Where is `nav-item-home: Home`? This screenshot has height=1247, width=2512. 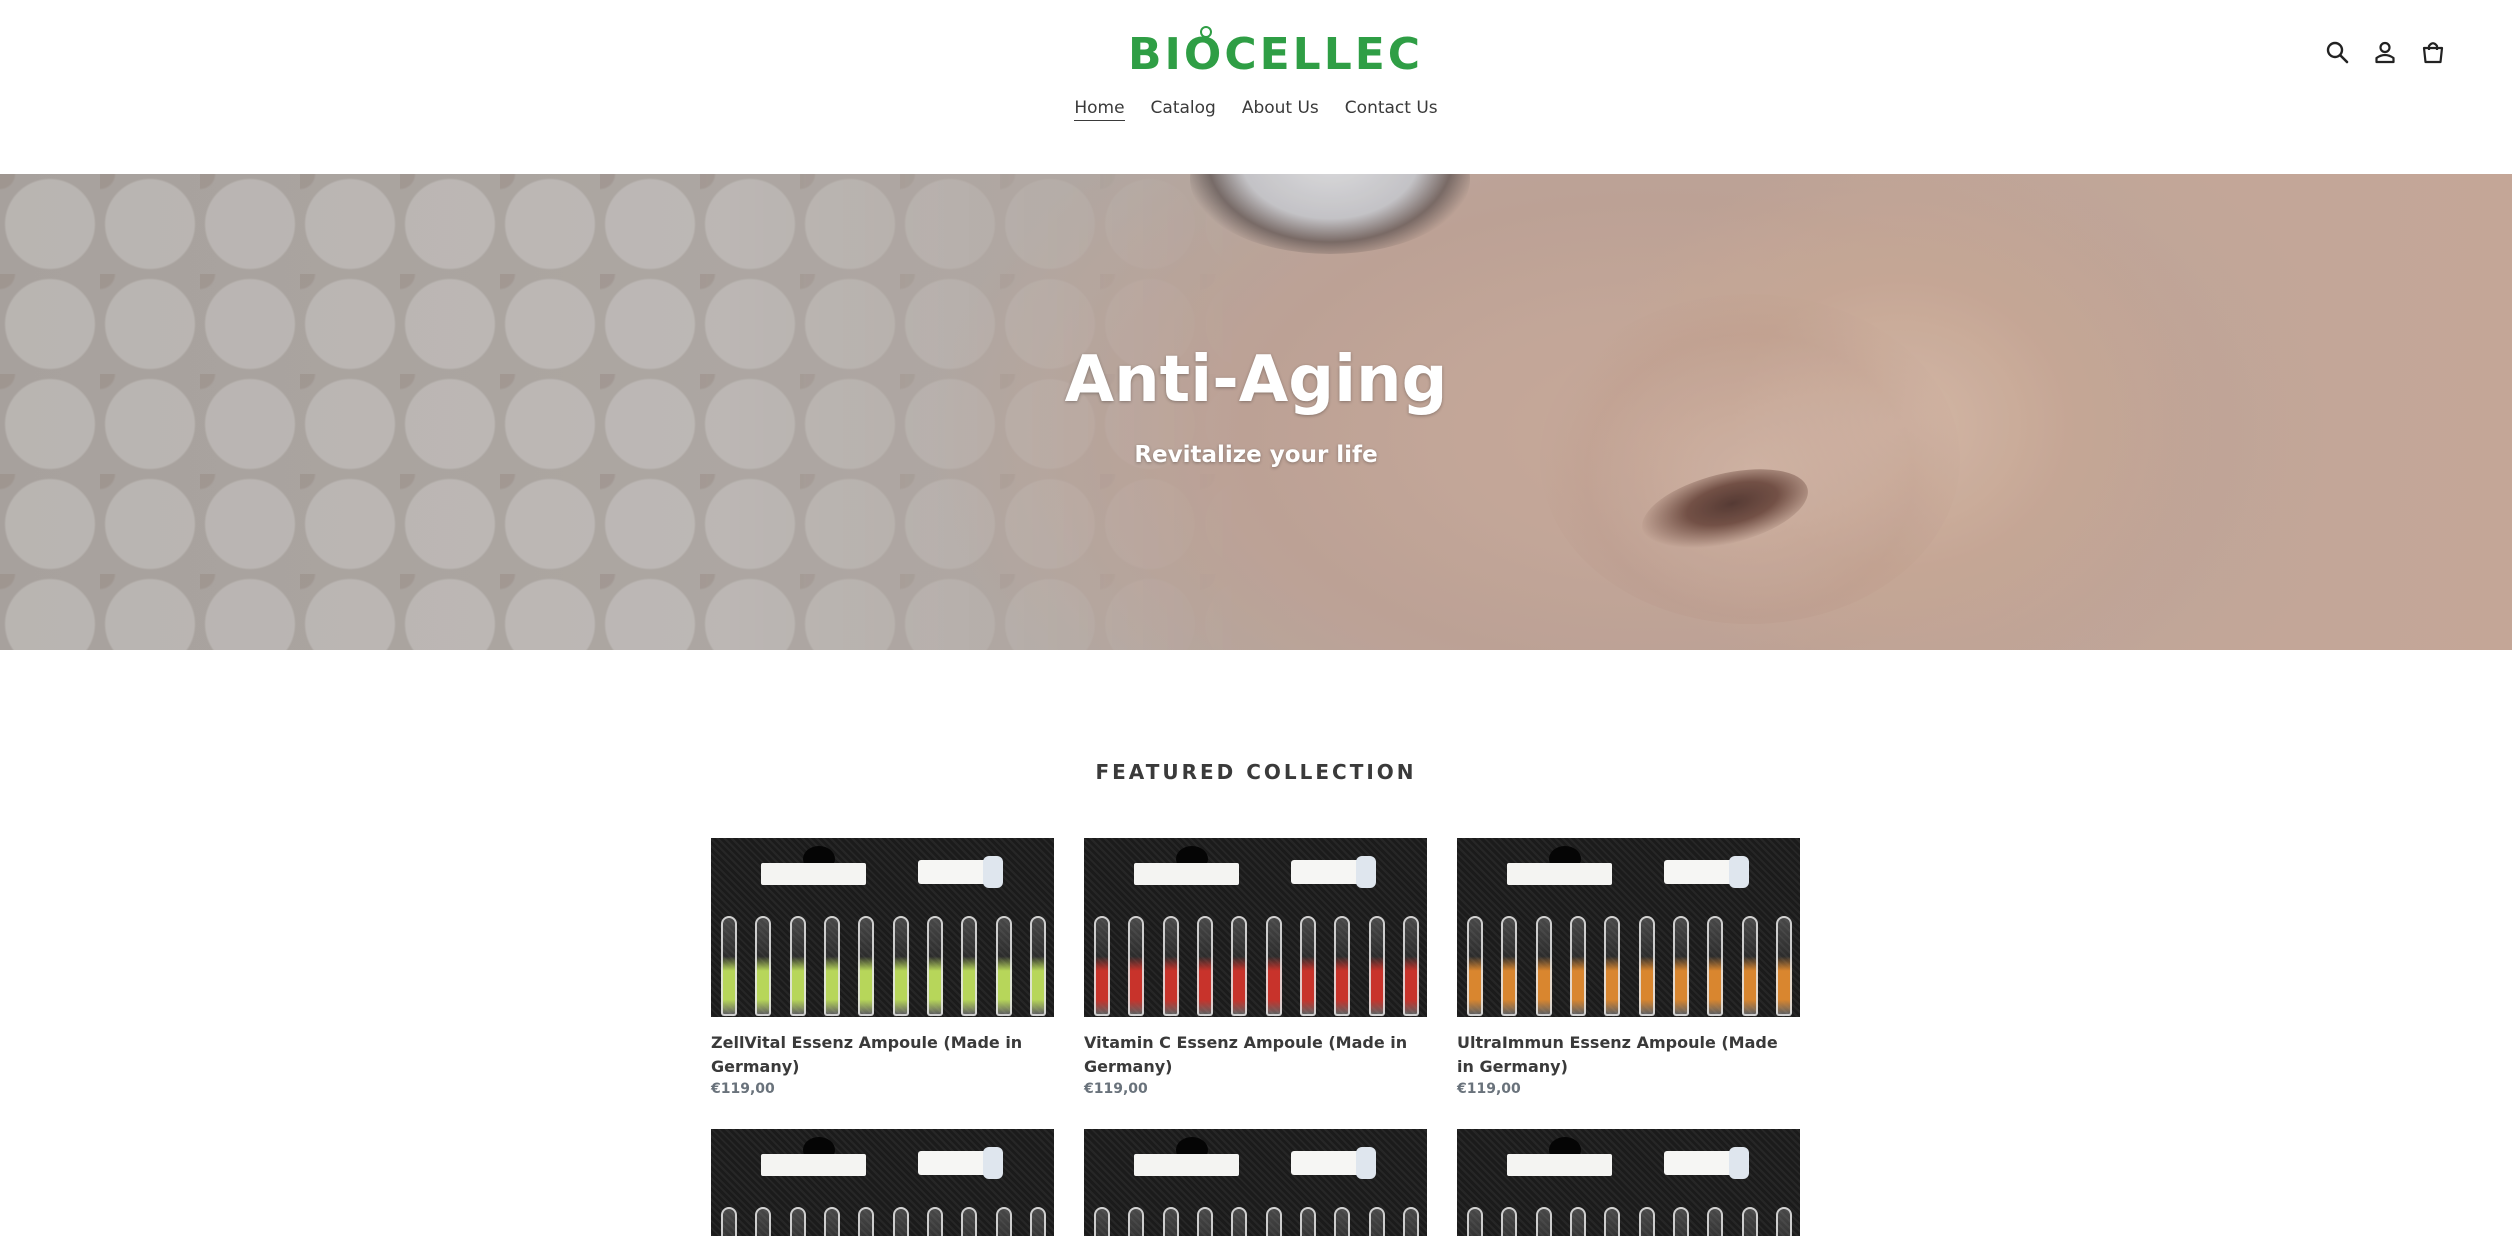
nav-item-home: Home is located at coordinates (1099, 109).